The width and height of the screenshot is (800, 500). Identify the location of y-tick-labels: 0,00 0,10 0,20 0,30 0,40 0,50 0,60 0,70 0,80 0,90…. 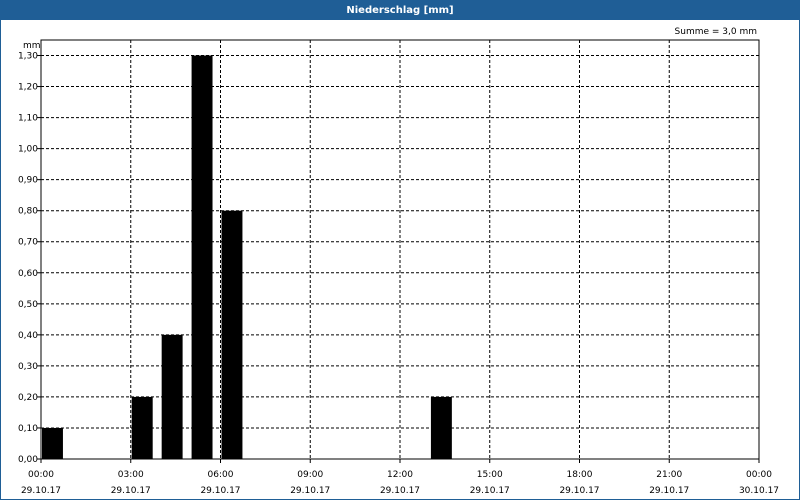
(28, 258).